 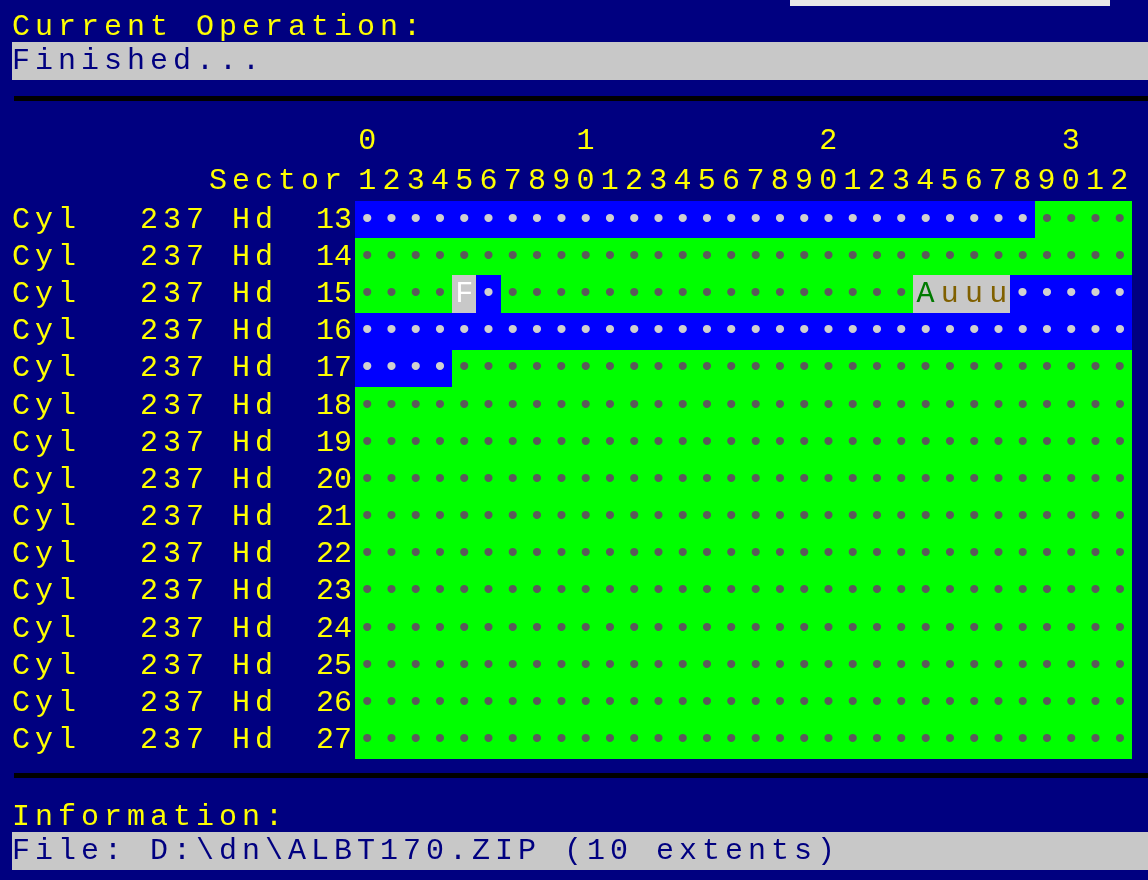 I want to click on head-number: 20, so click(x=333, y=480).